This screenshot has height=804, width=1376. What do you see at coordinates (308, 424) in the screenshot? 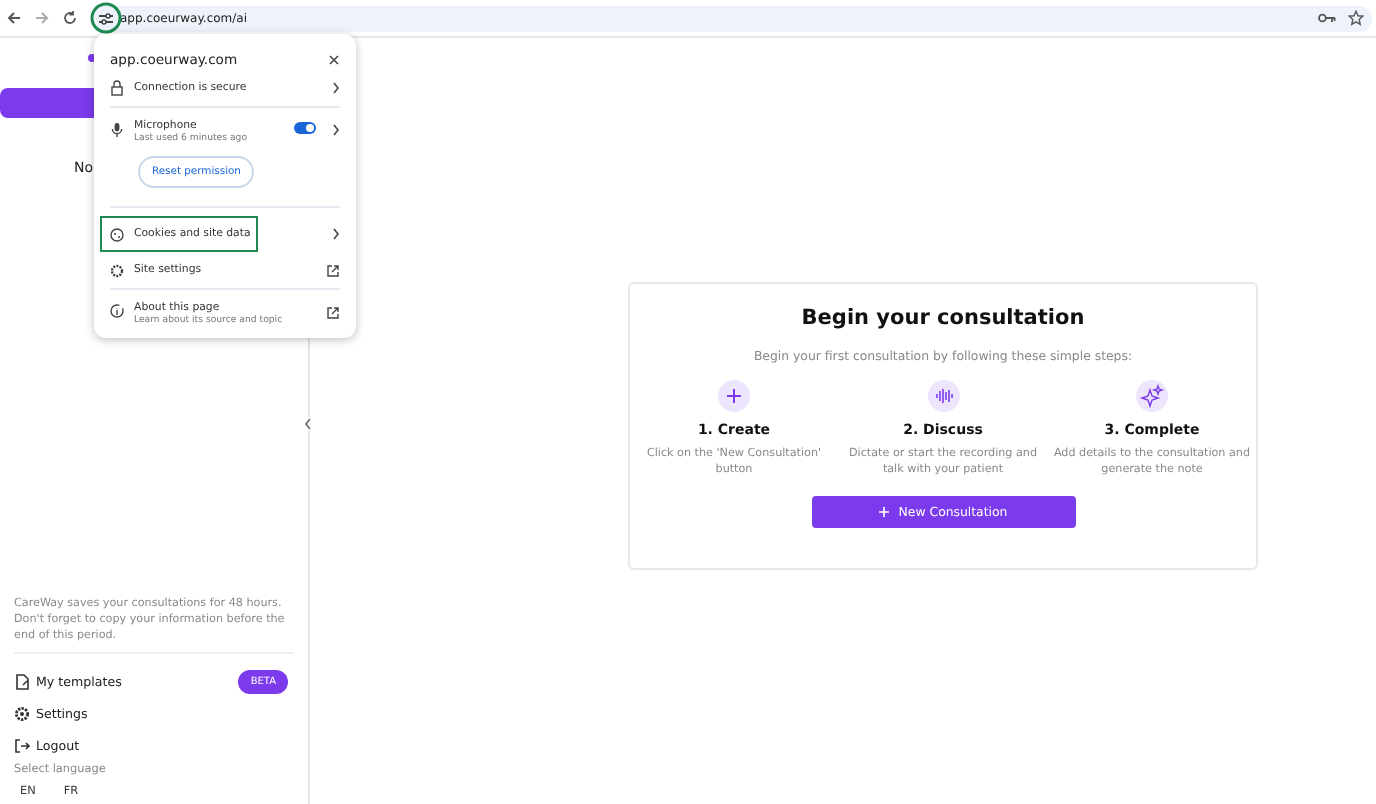
I see `collapse-icon` at bounding box center [308, 424].